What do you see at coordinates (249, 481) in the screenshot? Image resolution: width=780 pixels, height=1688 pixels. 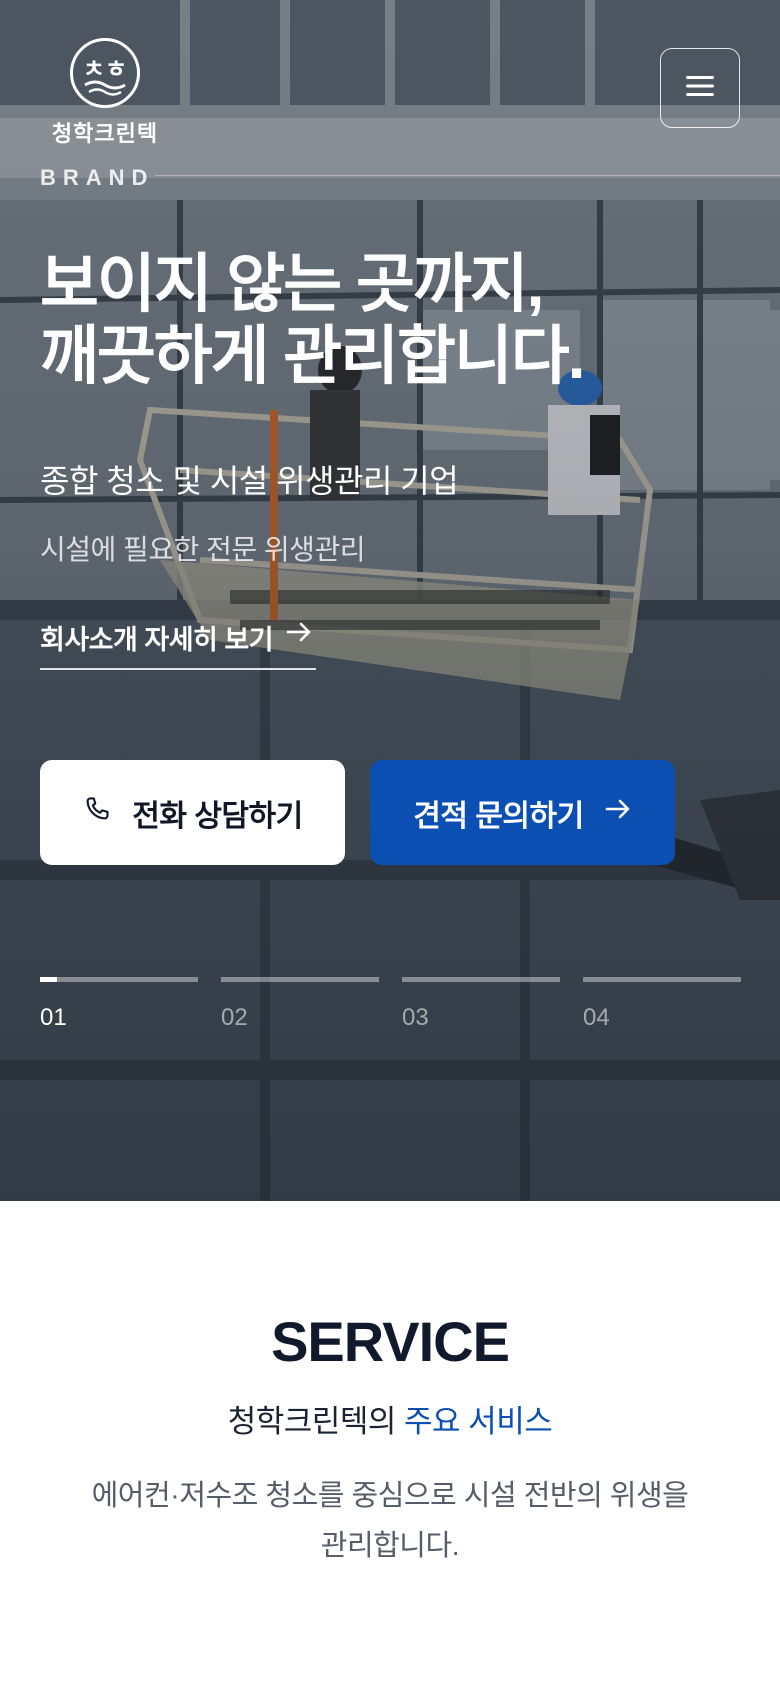 I see `hero-subheading: 종합 청소 및 시설 위생관리 기업` at bounding box center [249, 481].